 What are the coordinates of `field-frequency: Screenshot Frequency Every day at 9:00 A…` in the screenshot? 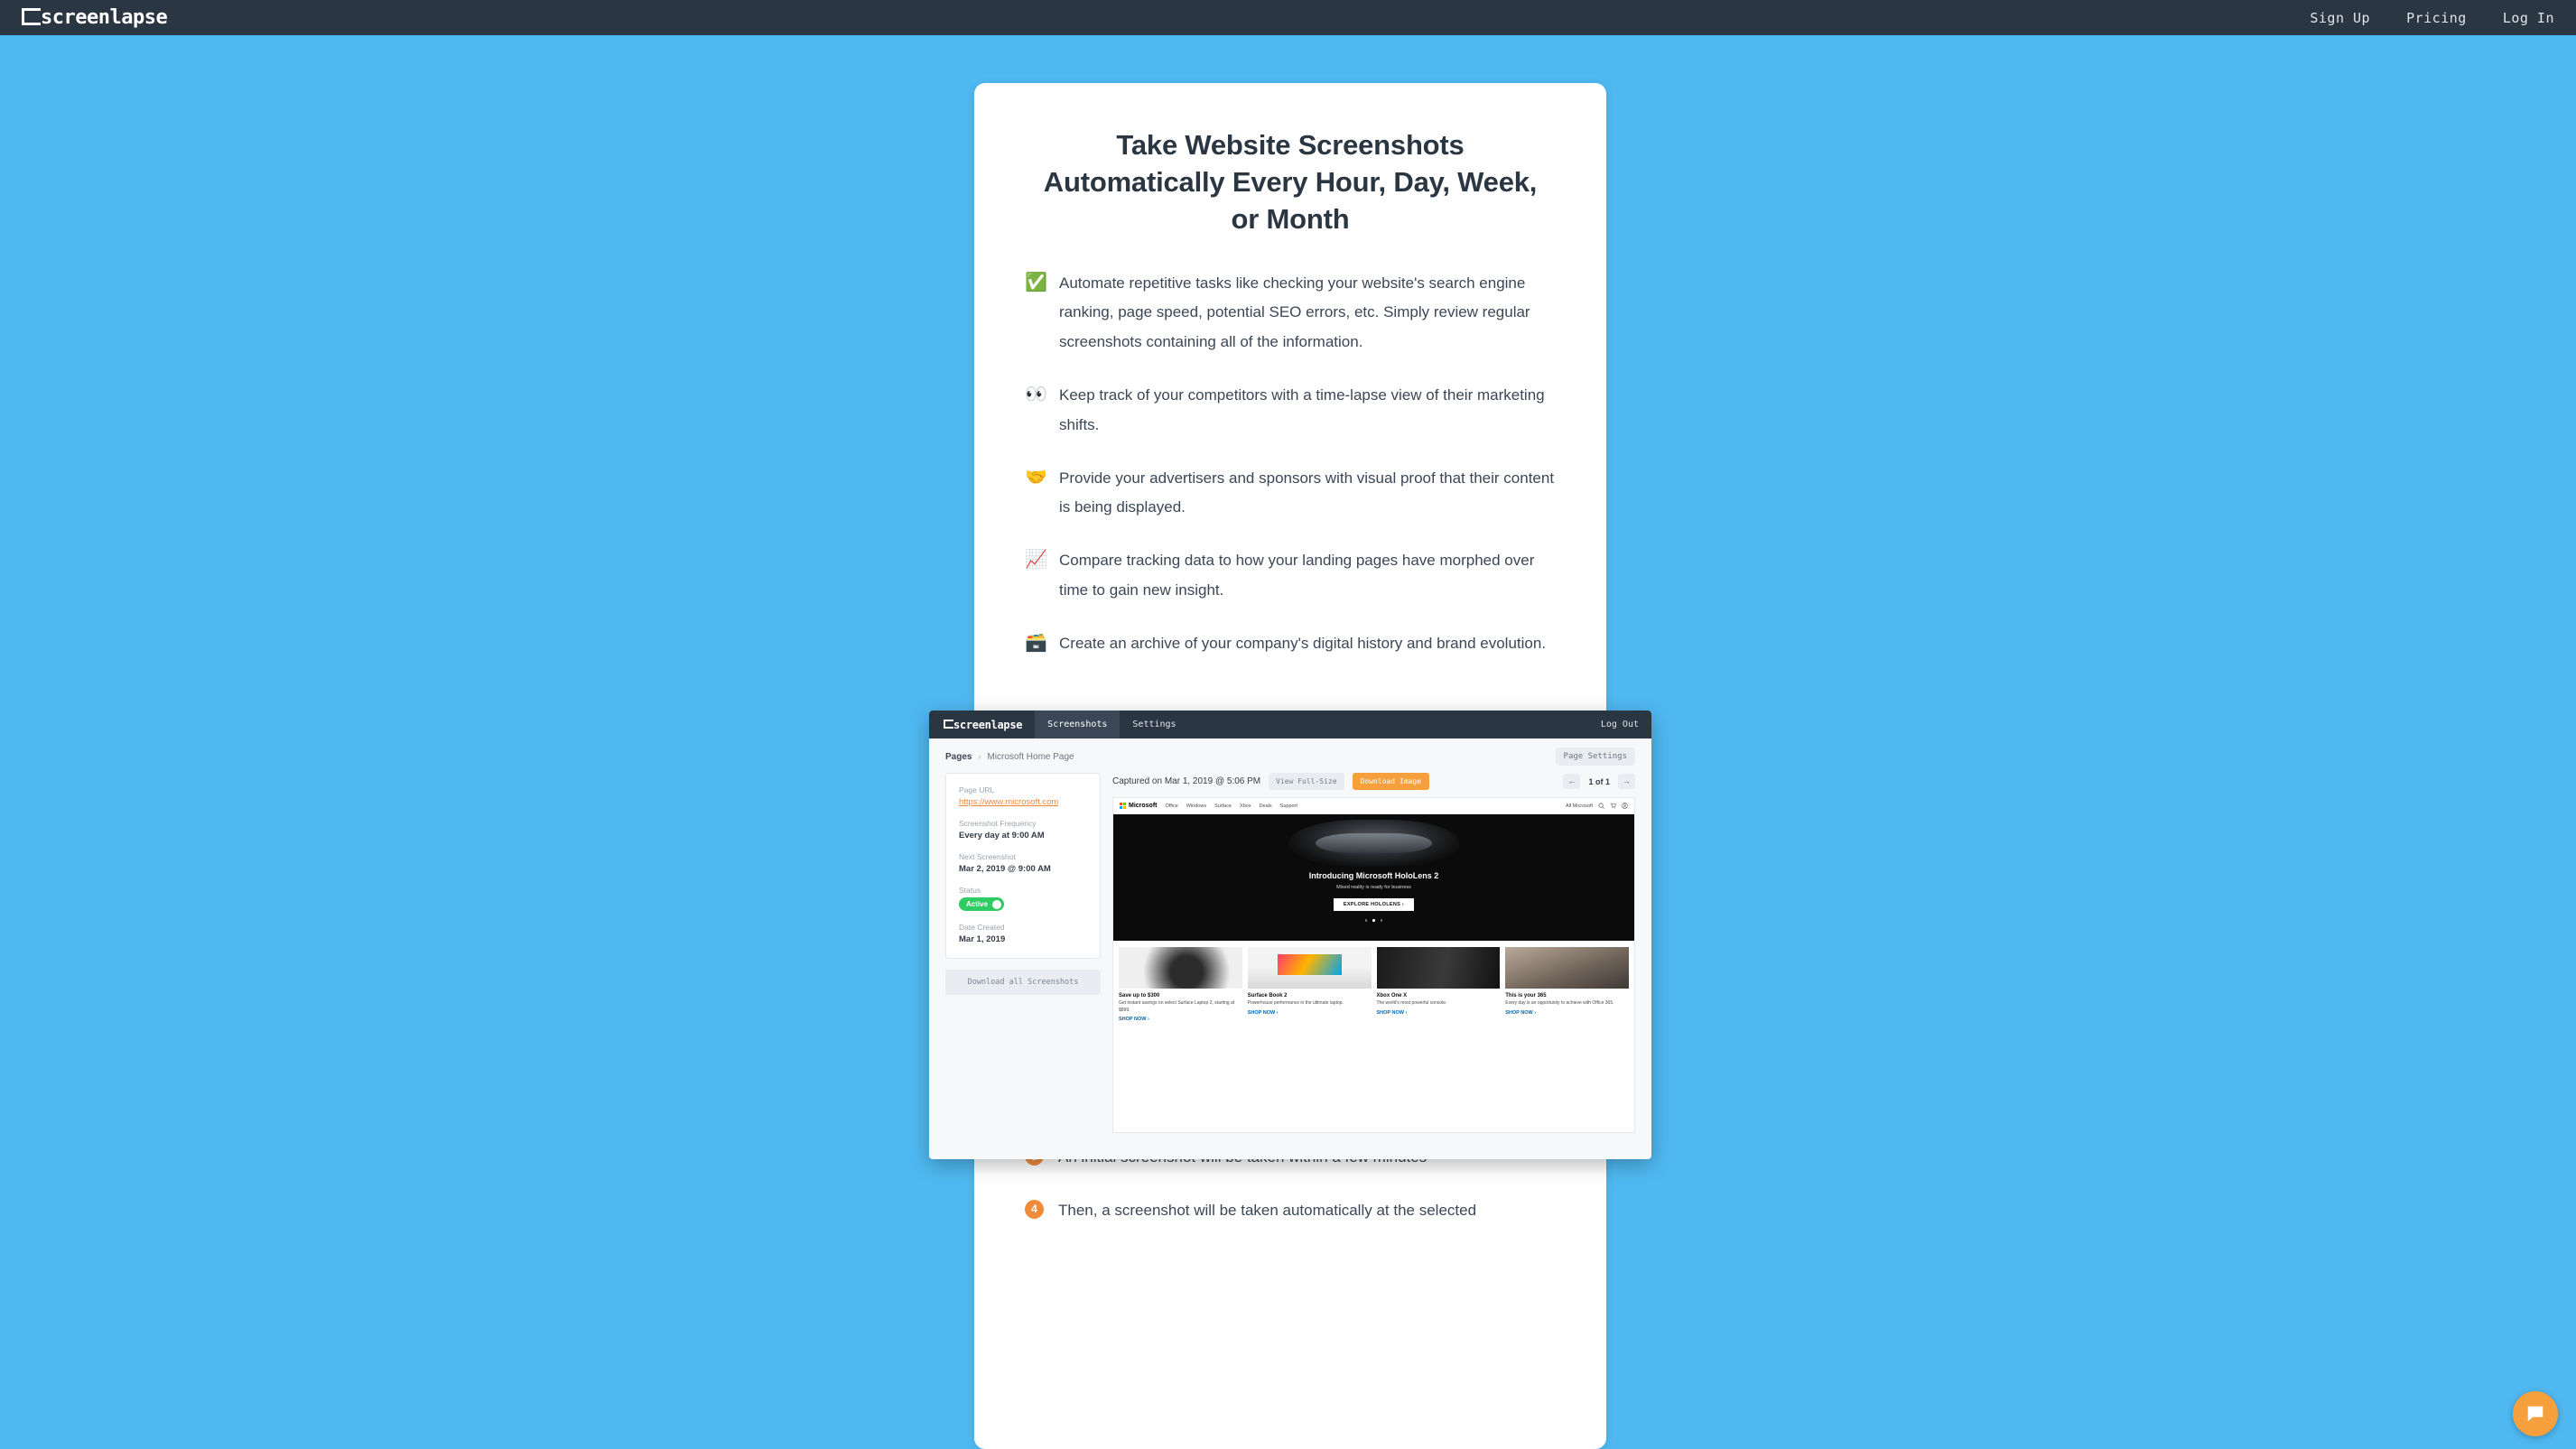 It's located at (1023, 830).